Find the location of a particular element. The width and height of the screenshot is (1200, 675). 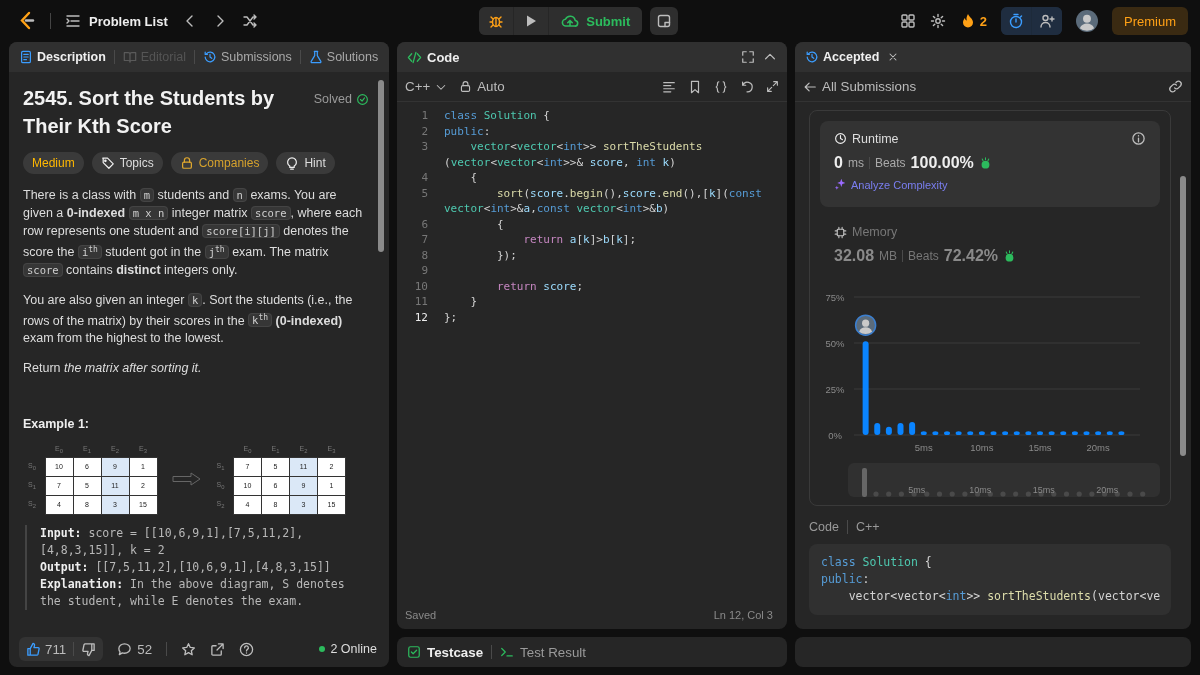

logo-icon is located at coordinates (27, 21).